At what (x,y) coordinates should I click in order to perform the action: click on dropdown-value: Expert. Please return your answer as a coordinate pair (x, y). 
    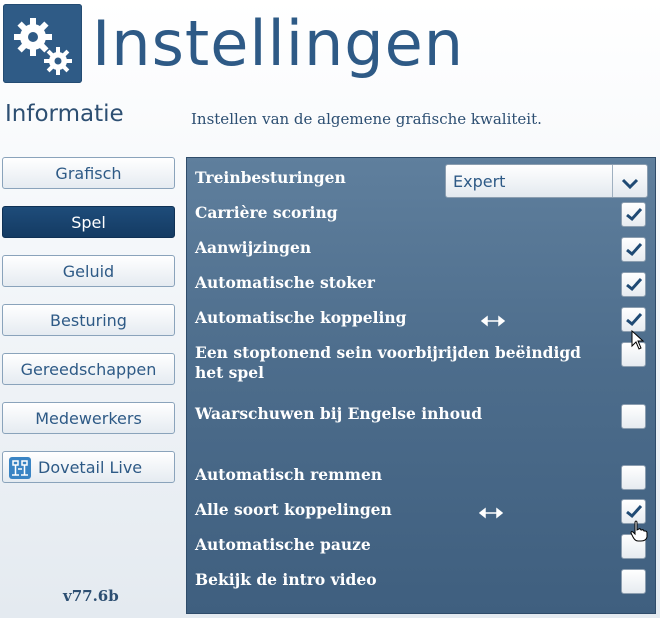
    Looking at the image, I should click on (479, 181).